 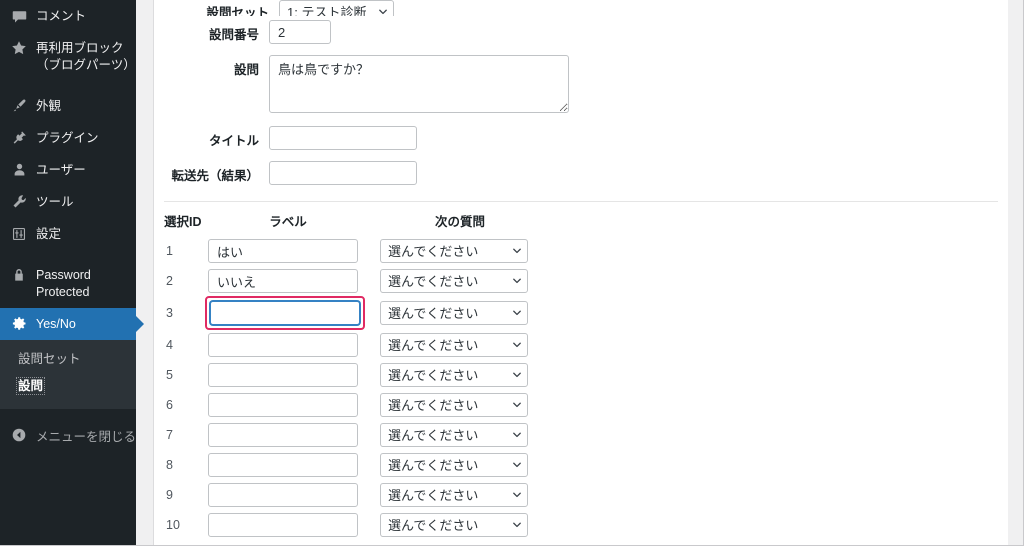 I want to click on plug-icon, so click(x=19, y=138).